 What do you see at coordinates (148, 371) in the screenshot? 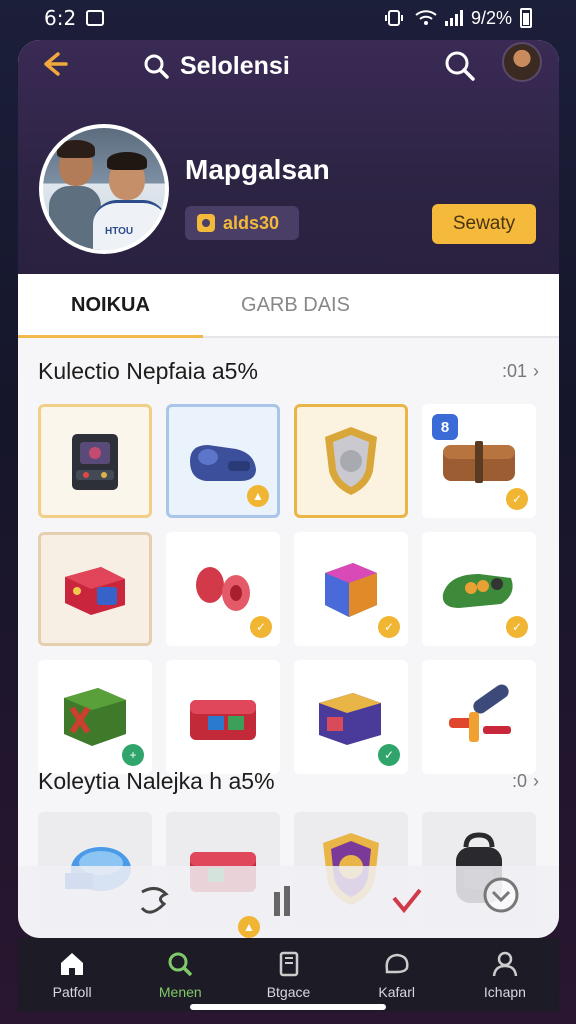
I see `section-title: Kulectio Nepfaia a5%` at bounding box center [148, 371].